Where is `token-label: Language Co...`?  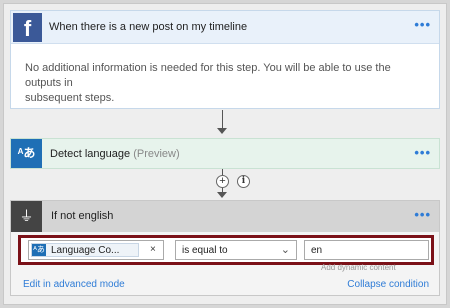
token-label: Language Co... is located at coordinates (85, 250).